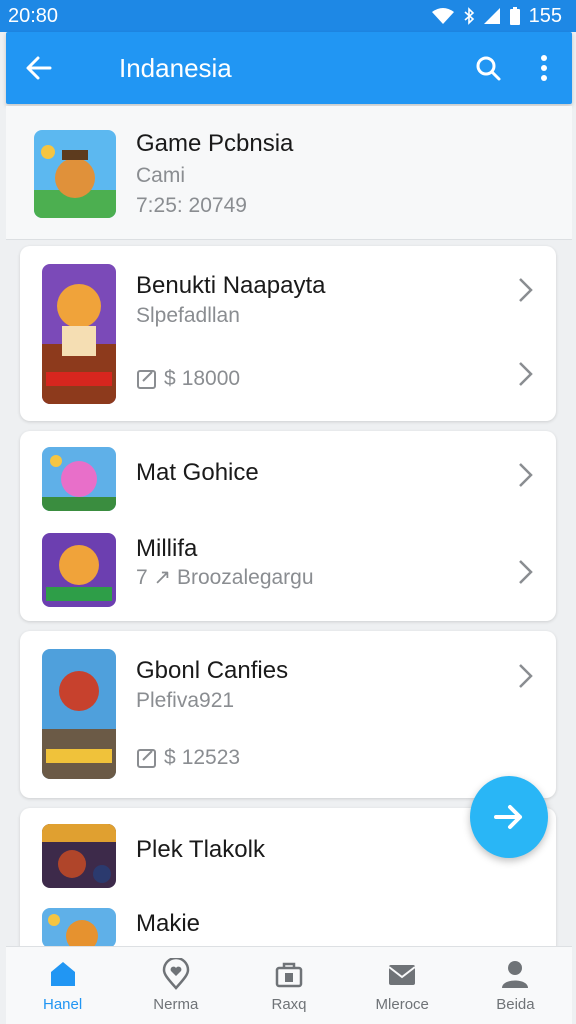  Describe the element at coordinates (167, 548) in the screenshot. I see `game-title: Millifa` at that location.